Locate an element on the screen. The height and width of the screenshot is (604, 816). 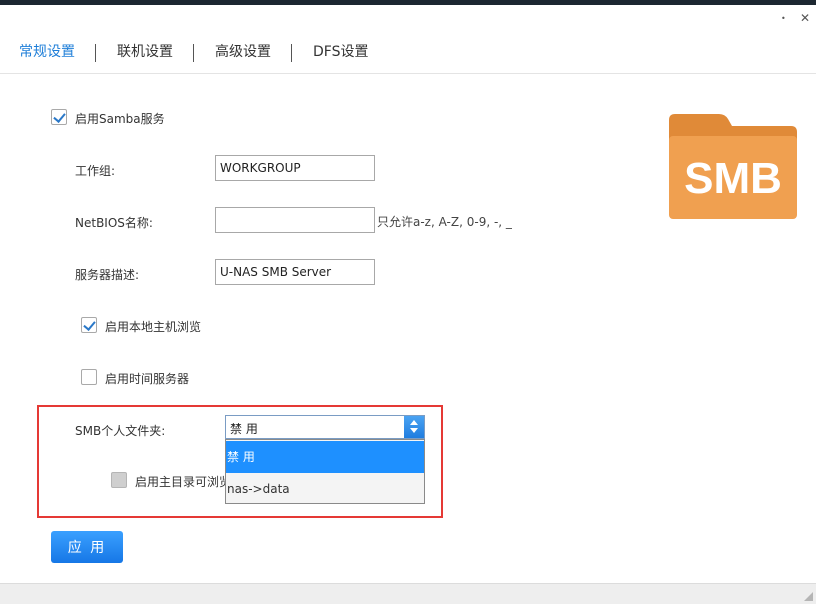
minimize-button: • is located at coordinates (783, 19).